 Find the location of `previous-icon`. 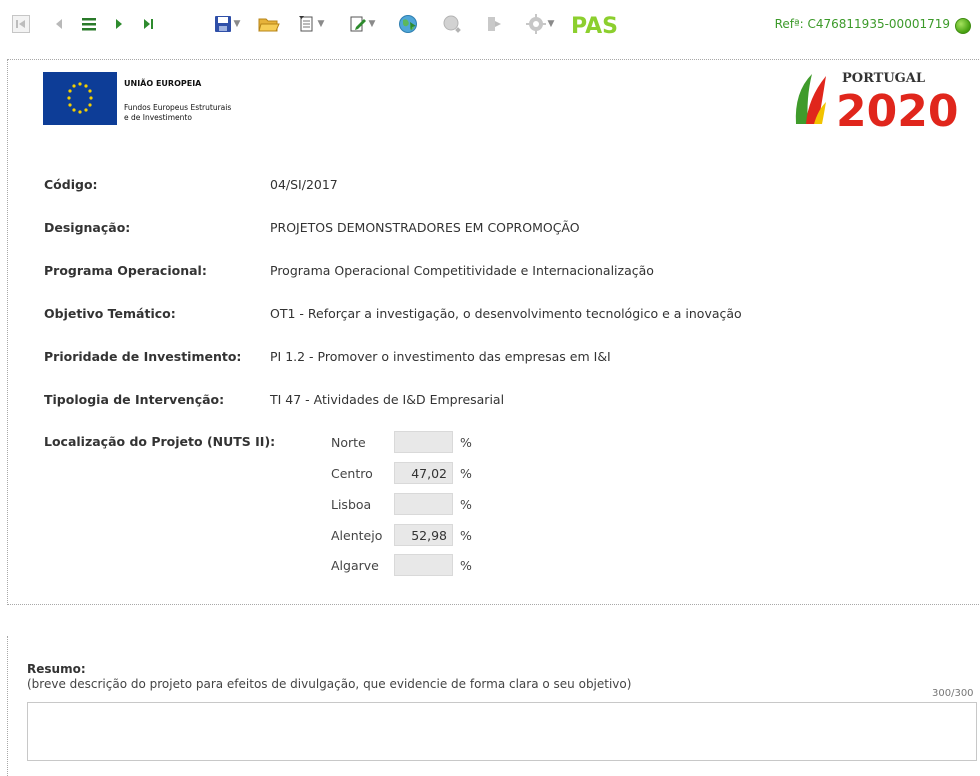

previous-icon is located at coordinates (59, 24).